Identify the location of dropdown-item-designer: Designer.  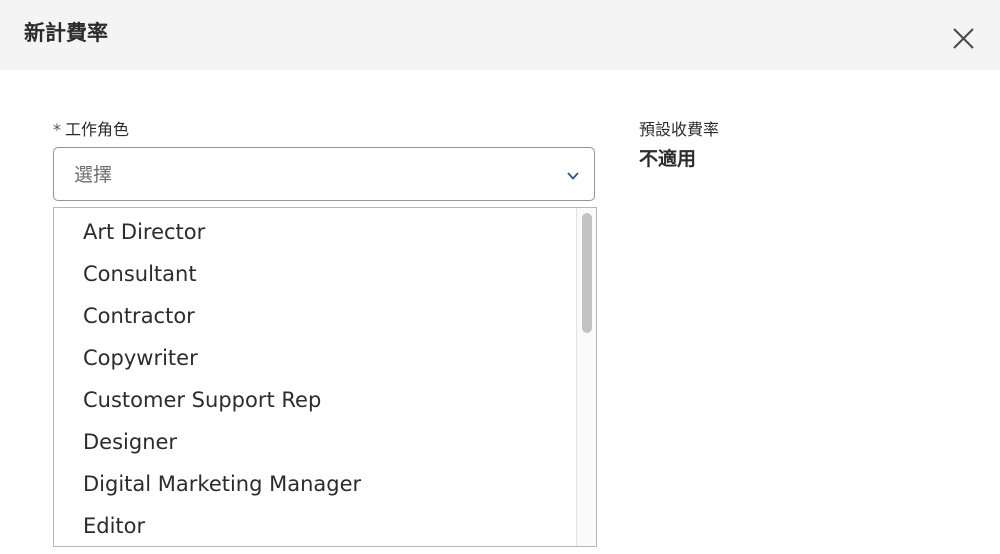
(130, 442).